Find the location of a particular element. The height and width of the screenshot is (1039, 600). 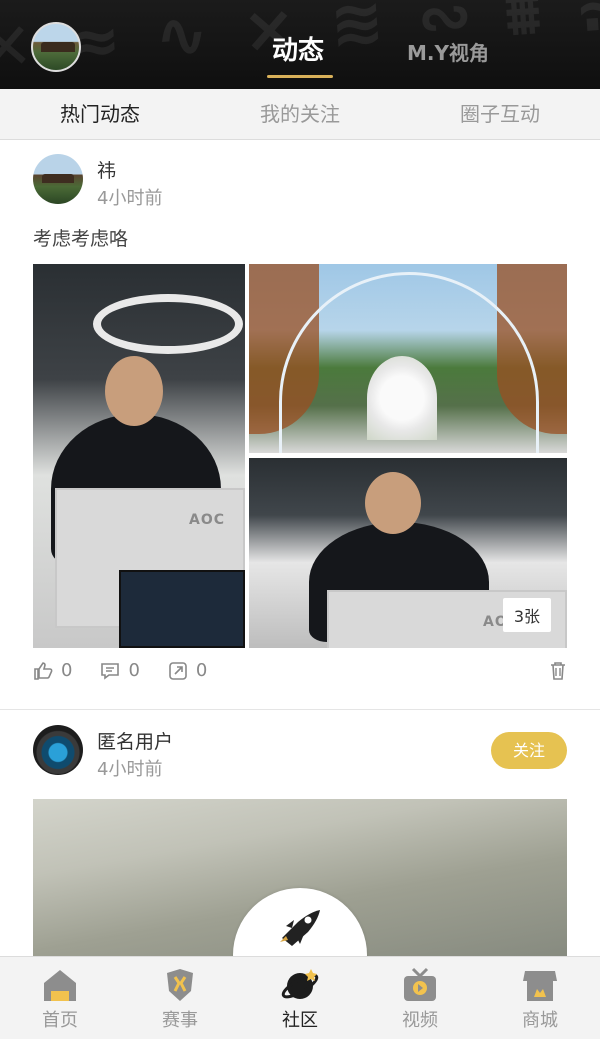

like-button: 0 is located at coordinates (52, 670).